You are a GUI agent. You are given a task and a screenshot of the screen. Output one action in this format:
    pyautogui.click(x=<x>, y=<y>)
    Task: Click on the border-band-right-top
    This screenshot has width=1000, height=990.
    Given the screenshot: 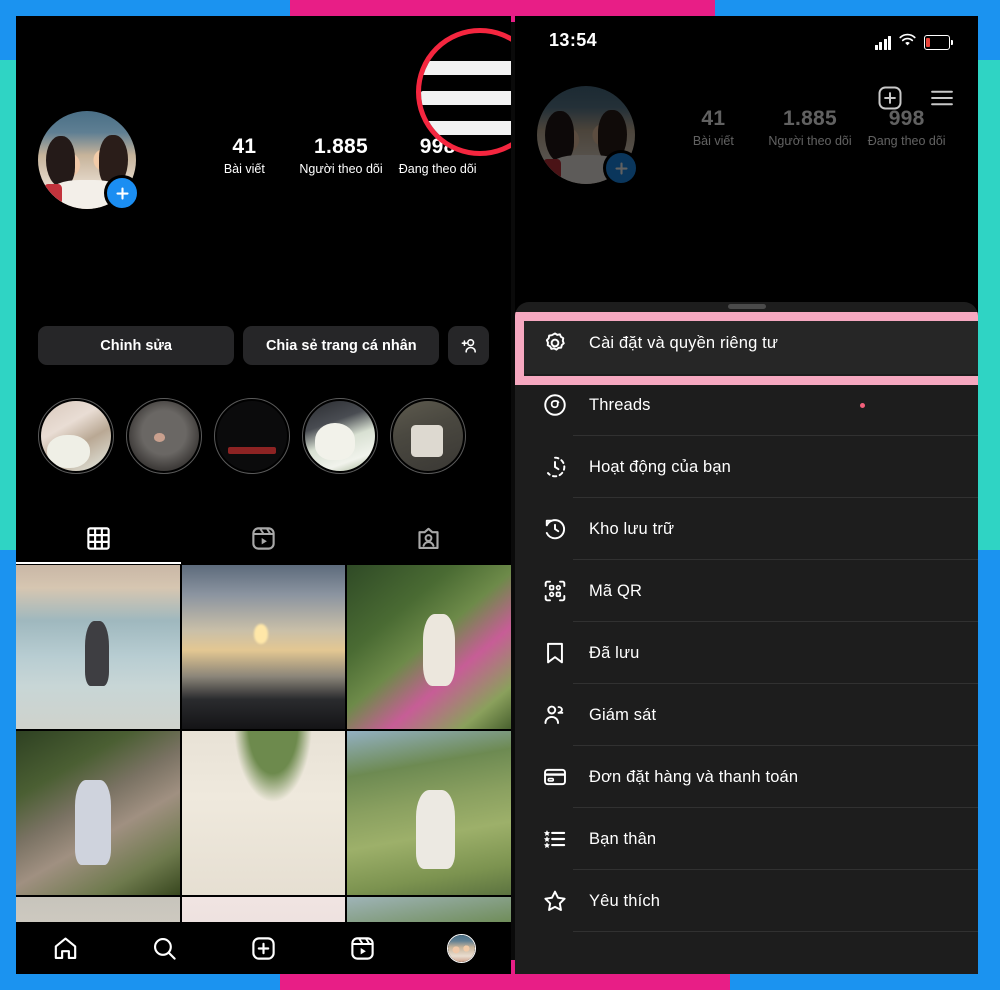 What is the action you would take?
    pyautogui.click(x=989, y=30)
    